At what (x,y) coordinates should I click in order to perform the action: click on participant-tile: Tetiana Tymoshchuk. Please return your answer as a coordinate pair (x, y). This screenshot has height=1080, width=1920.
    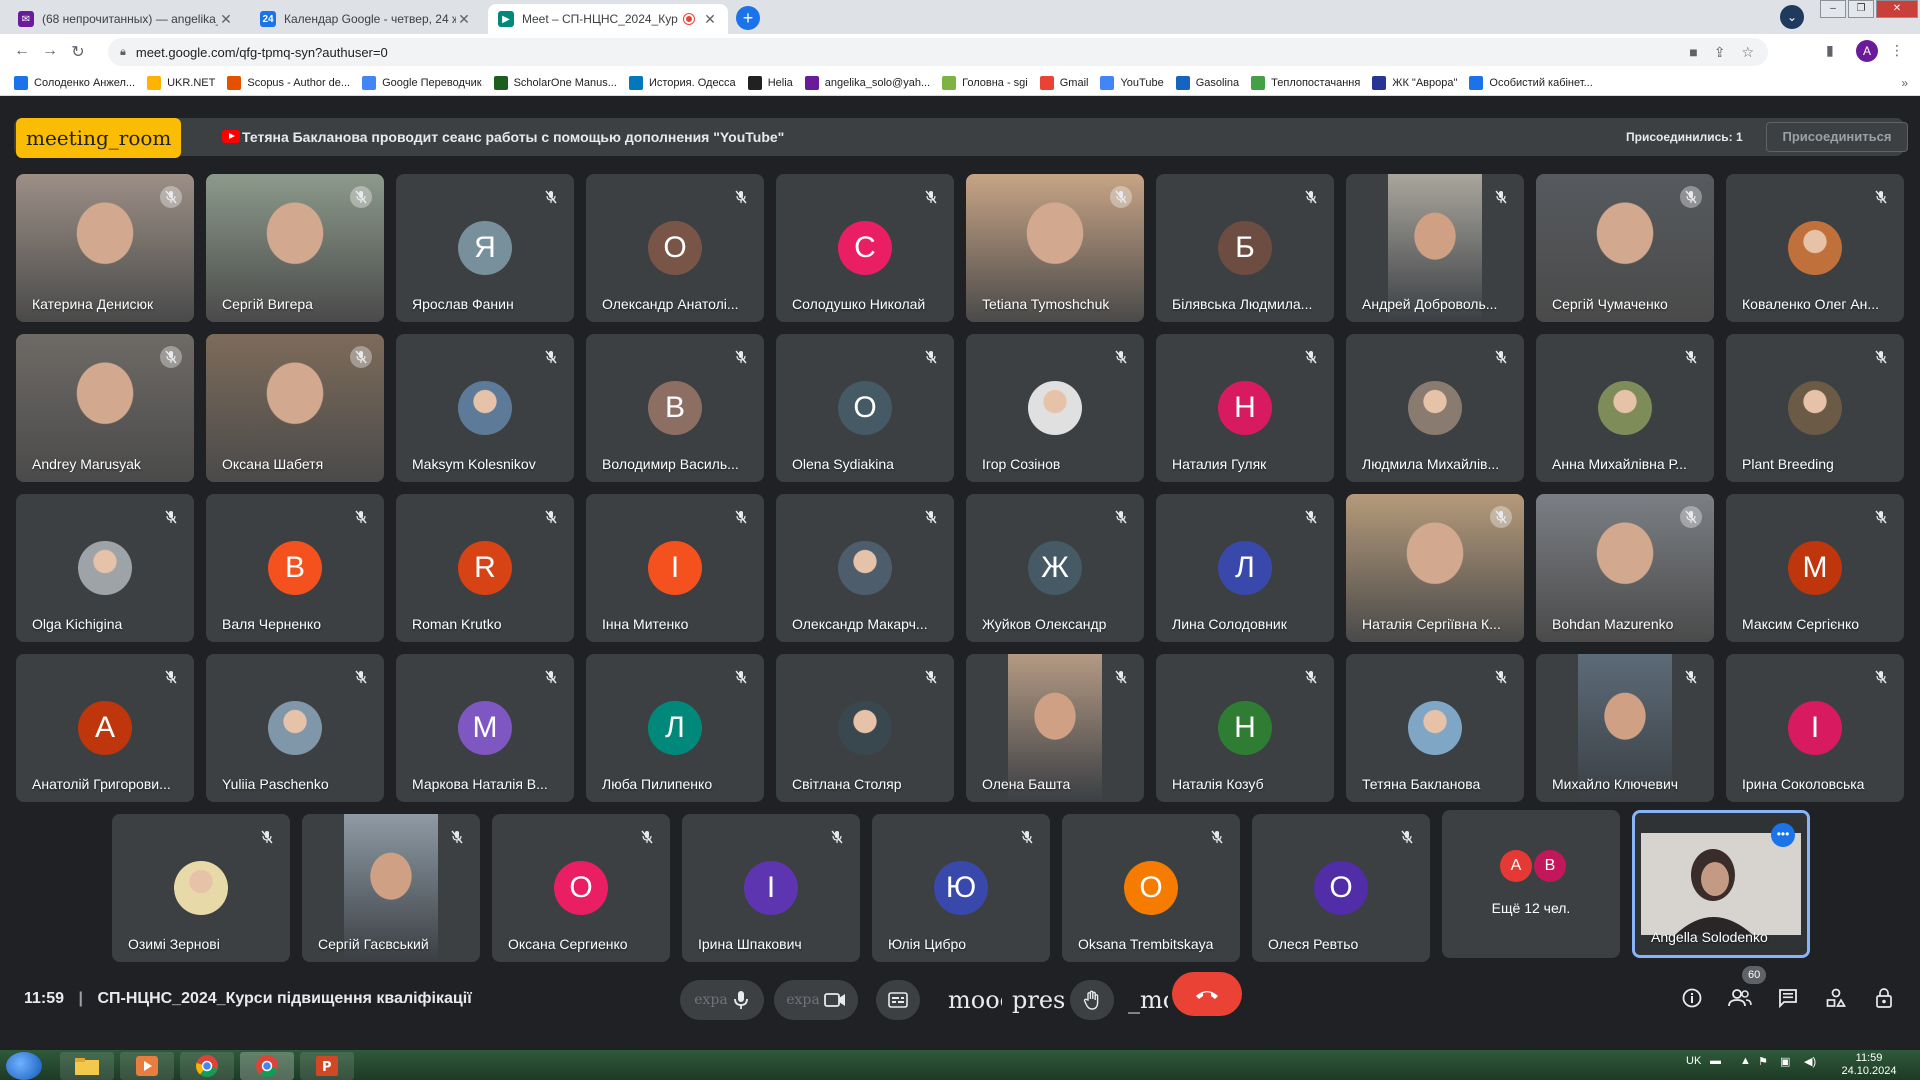
    Looking at the image, I should click on (1055, 248).